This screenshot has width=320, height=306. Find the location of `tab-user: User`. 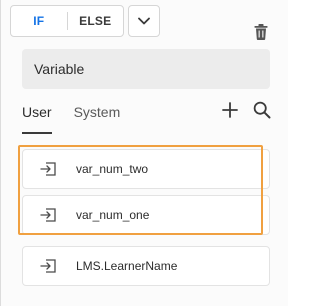

tab-user: User is located at coordinates (37, 117).